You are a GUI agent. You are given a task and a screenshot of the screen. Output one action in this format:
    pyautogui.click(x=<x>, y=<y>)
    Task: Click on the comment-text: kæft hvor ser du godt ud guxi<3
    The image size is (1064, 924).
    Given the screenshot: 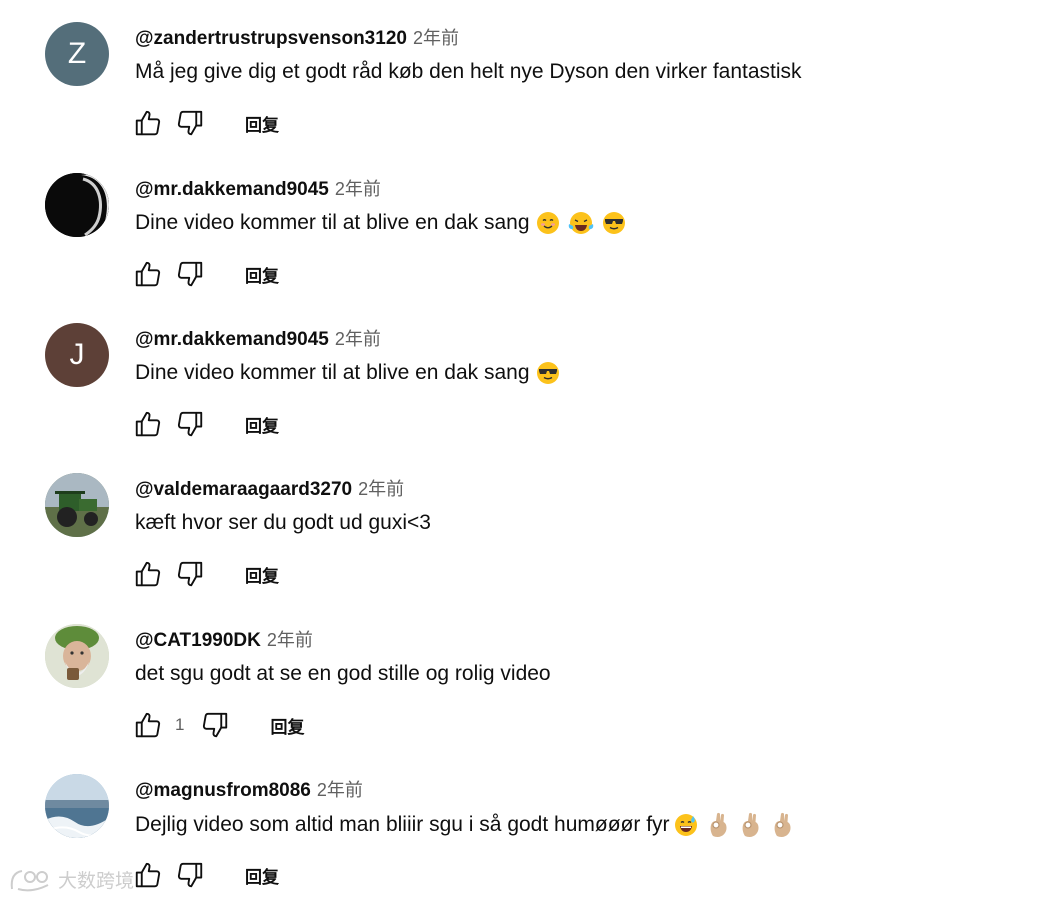 What is the action you would take?
    pyautogui.click(x=283, y=523)
    